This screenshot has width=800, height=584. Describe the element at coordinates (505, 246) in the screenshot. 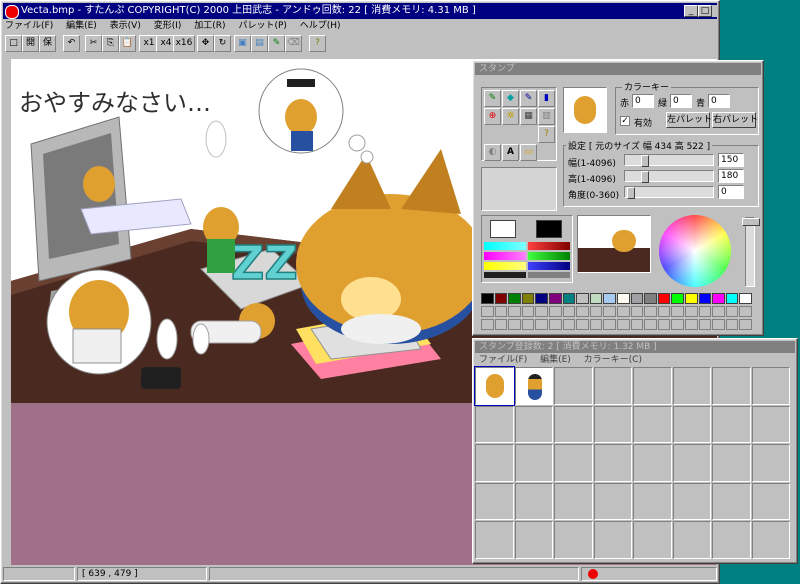

I see `cyan-bar` at that location.